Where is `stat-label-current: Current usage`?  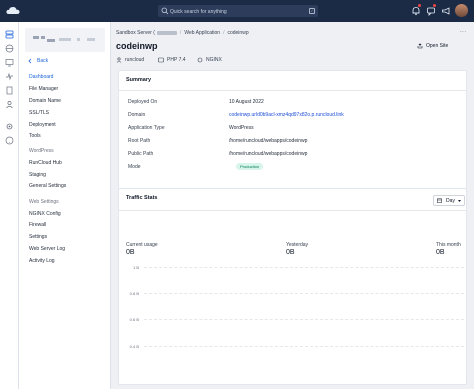
stat-label-current: Current usage is located at coordinates (142, 245).